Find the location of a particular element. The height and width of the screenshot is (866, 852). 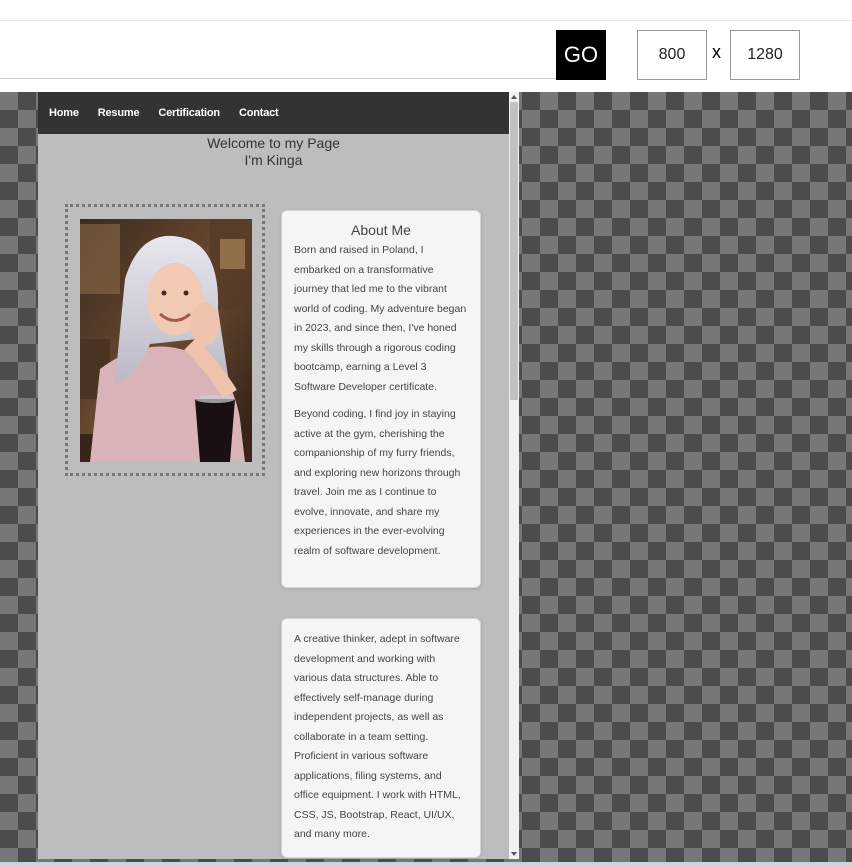

profile-photo is located at coordinates (166, 340).